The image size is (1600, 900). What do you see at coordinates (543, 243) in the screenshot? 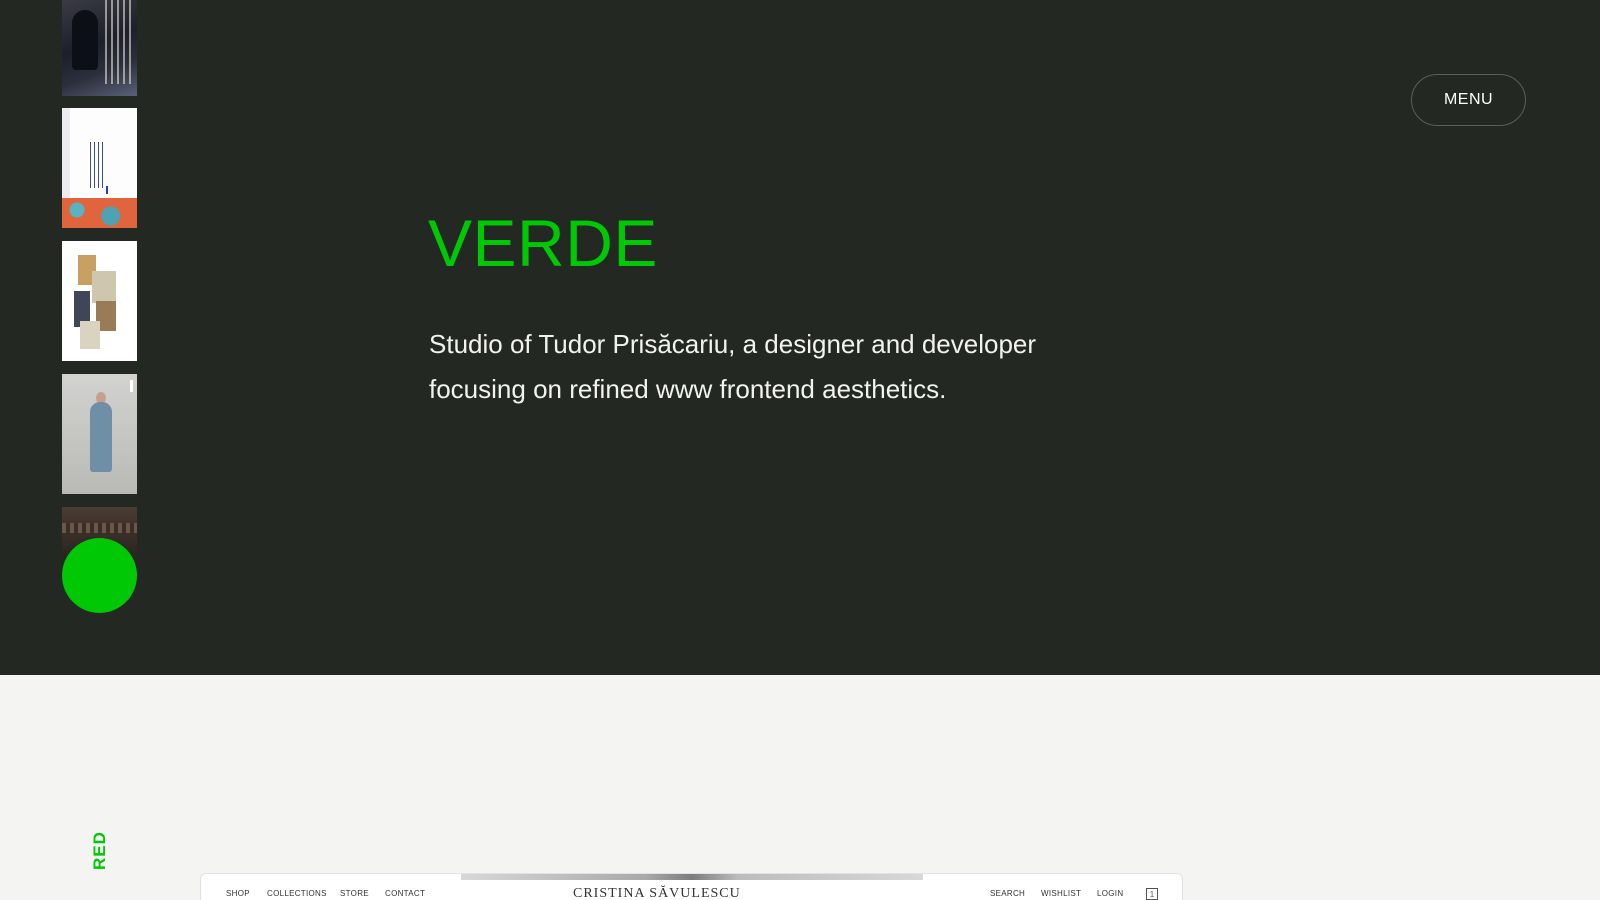
I see `page-title: VERDE` at bounding box center [543, 243].